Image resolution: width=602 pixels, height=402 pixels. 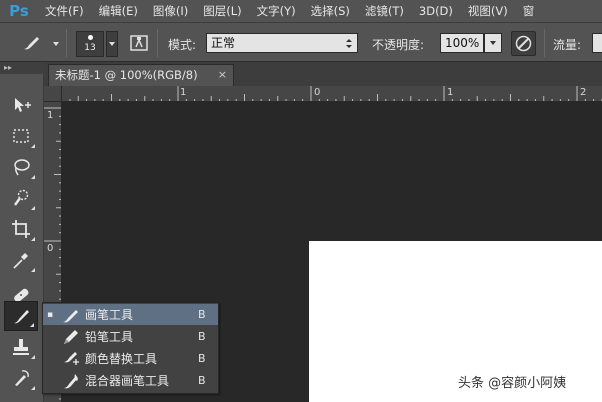 I want to click on quick-selection-tool, so click(x=21, y=198).